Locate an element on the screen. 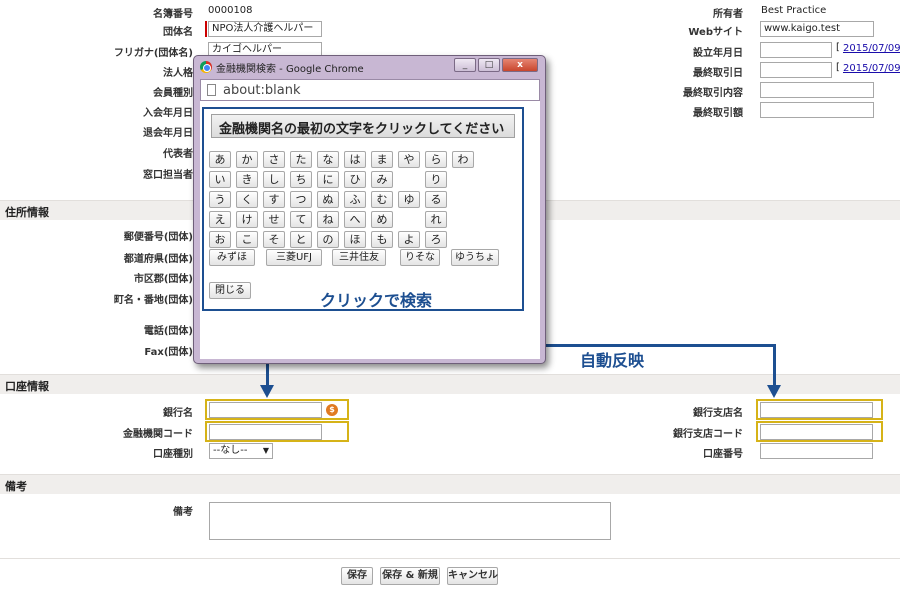 The image size is (900, 600). saishu-bracket: [ is located at coordinates (838, 67).